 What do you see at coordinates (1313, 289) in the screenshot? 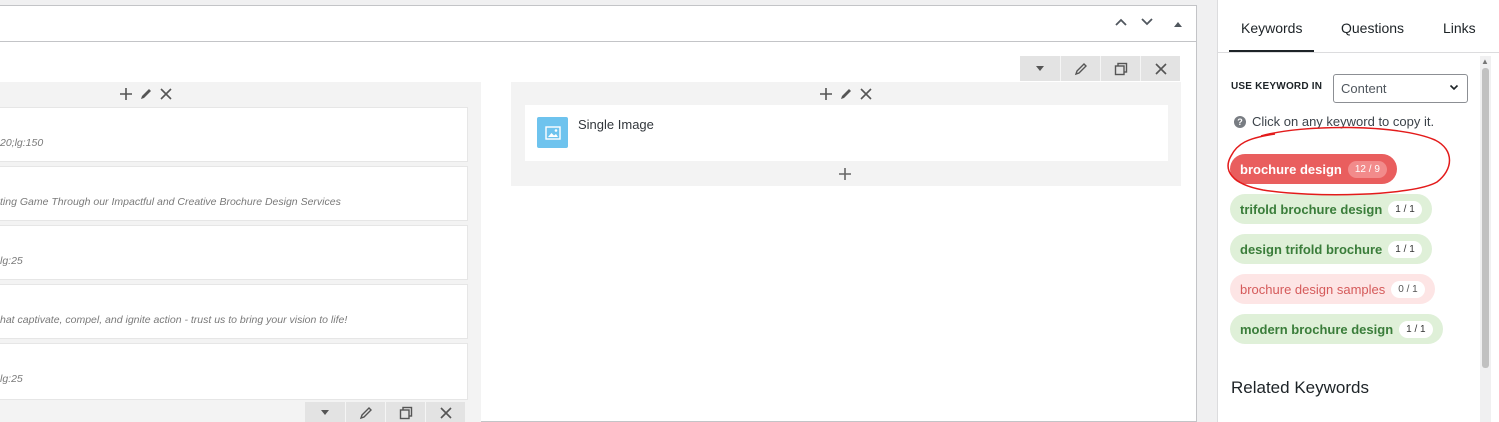
I see `keyword-text: brochure design samples` at bounding box center [1313, 289].